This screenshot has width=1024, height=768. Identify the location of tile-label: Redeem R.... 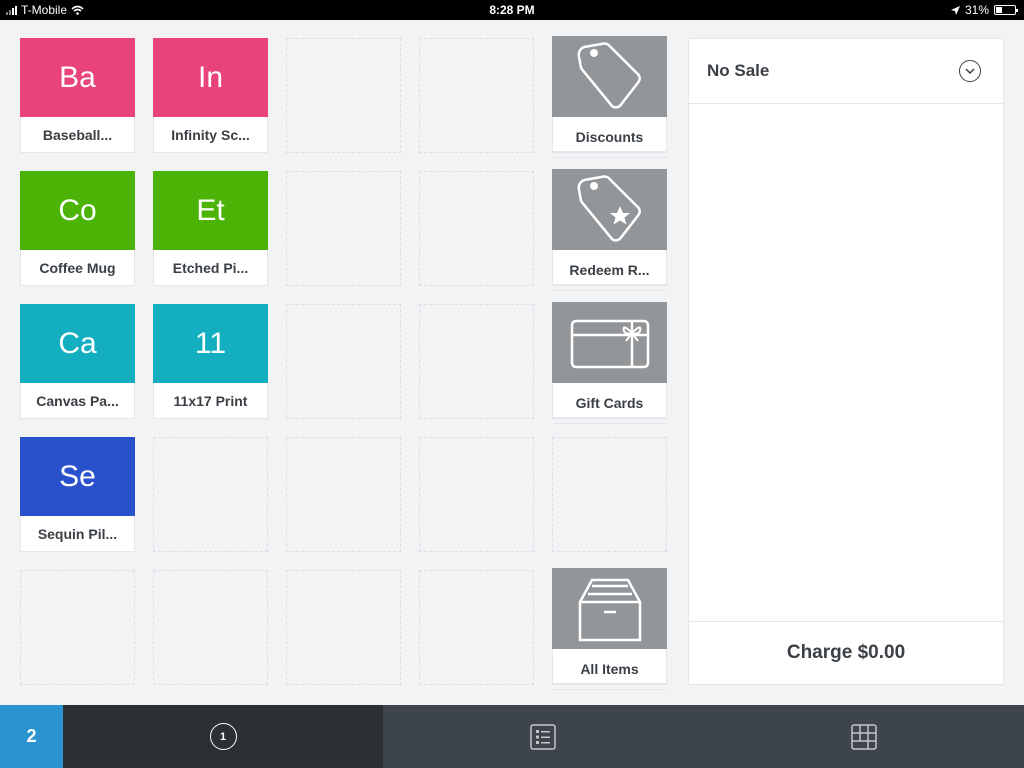
(609, 270).